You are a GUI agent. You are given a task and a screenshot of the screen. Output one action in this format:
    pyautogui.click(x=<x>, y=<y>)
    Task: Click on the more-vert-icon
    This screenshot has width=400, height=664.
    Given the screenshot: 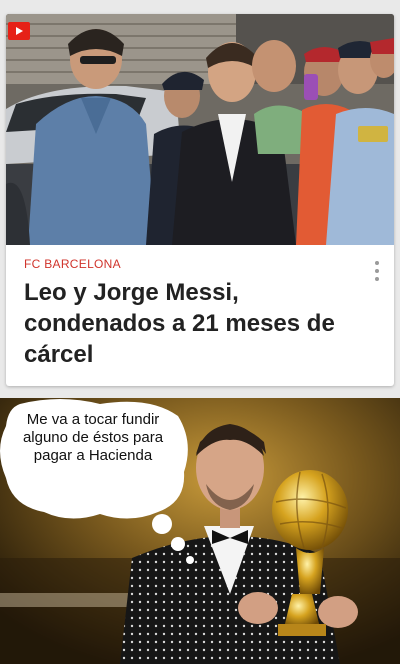 What is the action you would take?
    pyautogui.click(x=377, y=271)
    